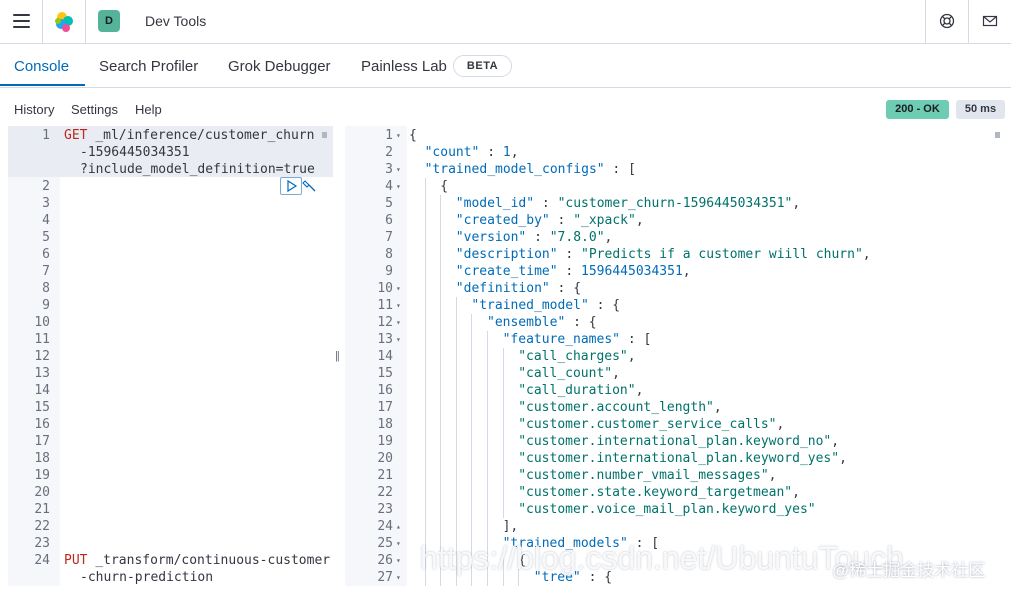 The height and width of the screenshot is (594, 1011). Describe the element at coordinates (279, 66) in the screenshot. I see `tab-grok-debugger: Grok Debugger` at that location.